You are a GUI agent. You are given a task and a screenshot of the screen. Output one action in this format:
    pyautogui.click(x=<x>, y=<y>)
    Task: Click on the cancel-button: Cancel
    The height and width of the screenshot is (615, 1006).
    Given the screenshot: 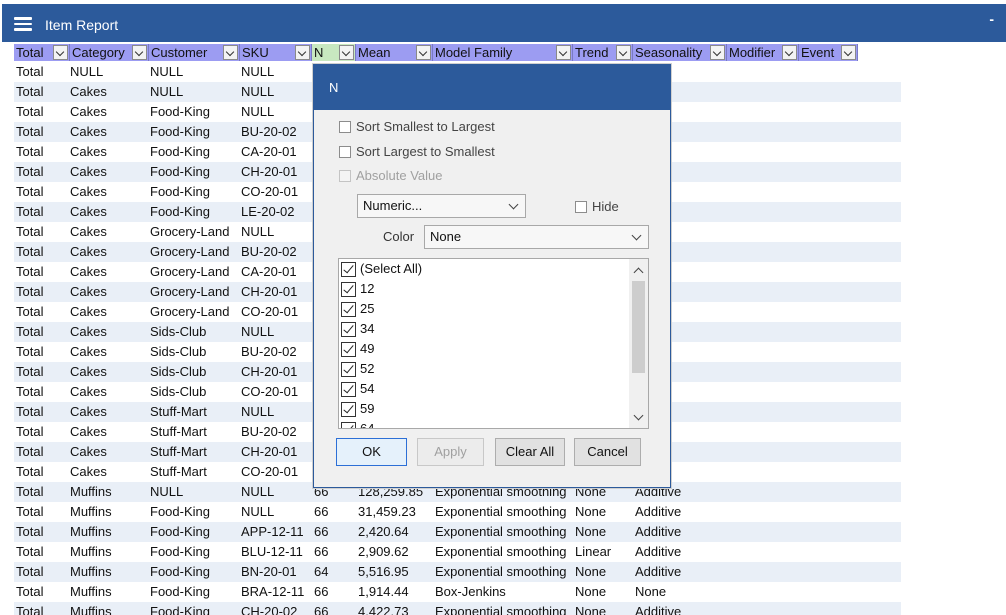 What is the action you would take?
    pyautogui.click(x=607, y=452)
    